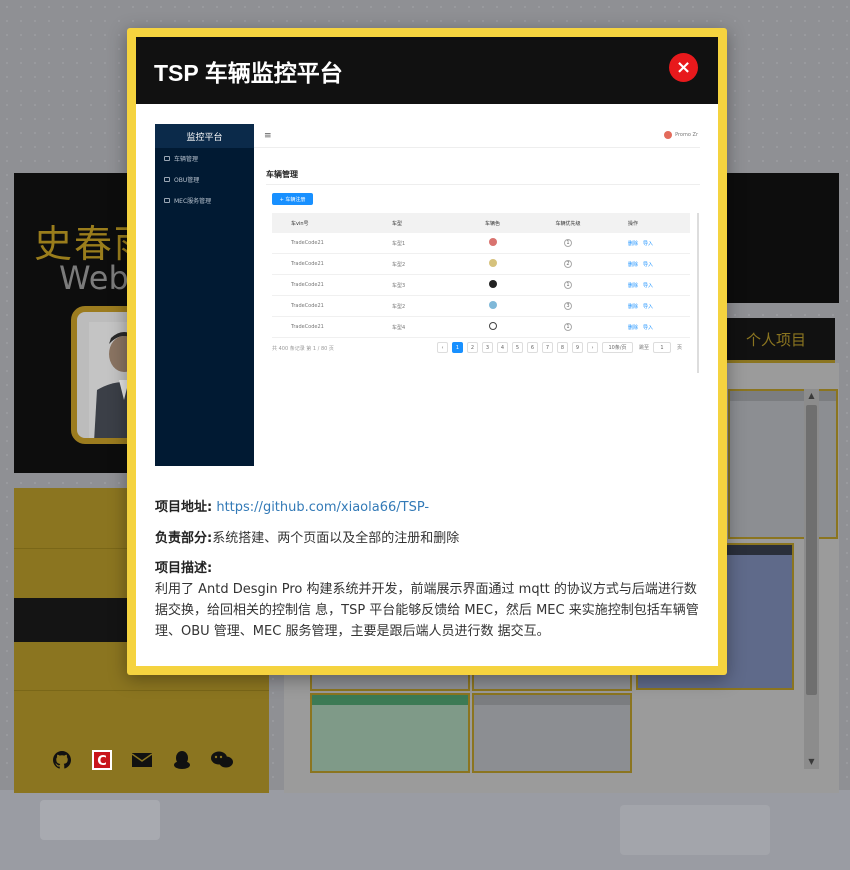  Describe the element at coordinates (221, 760) in the screenshot. I see `wechat-icon` at that location.